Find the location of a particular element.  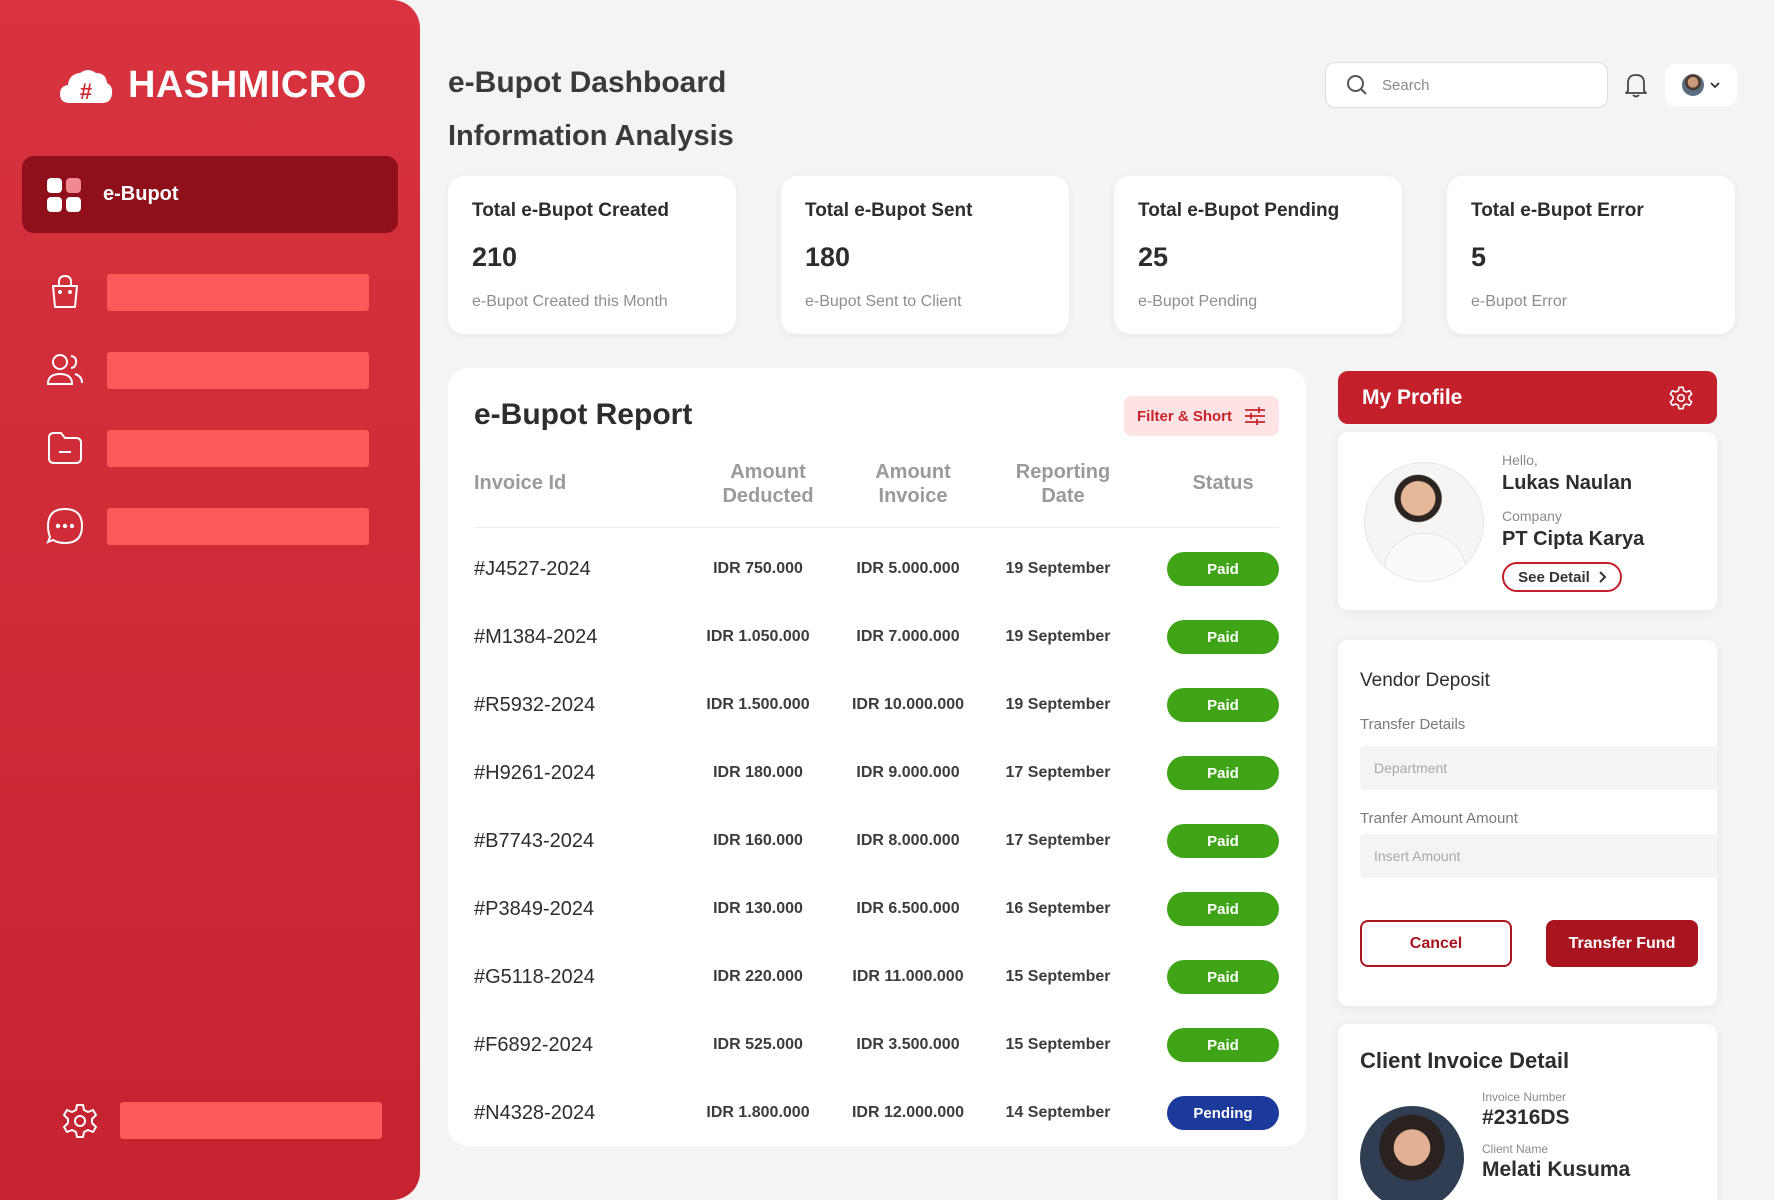

sidebar-item-chat is located at coordinates (207, 526).